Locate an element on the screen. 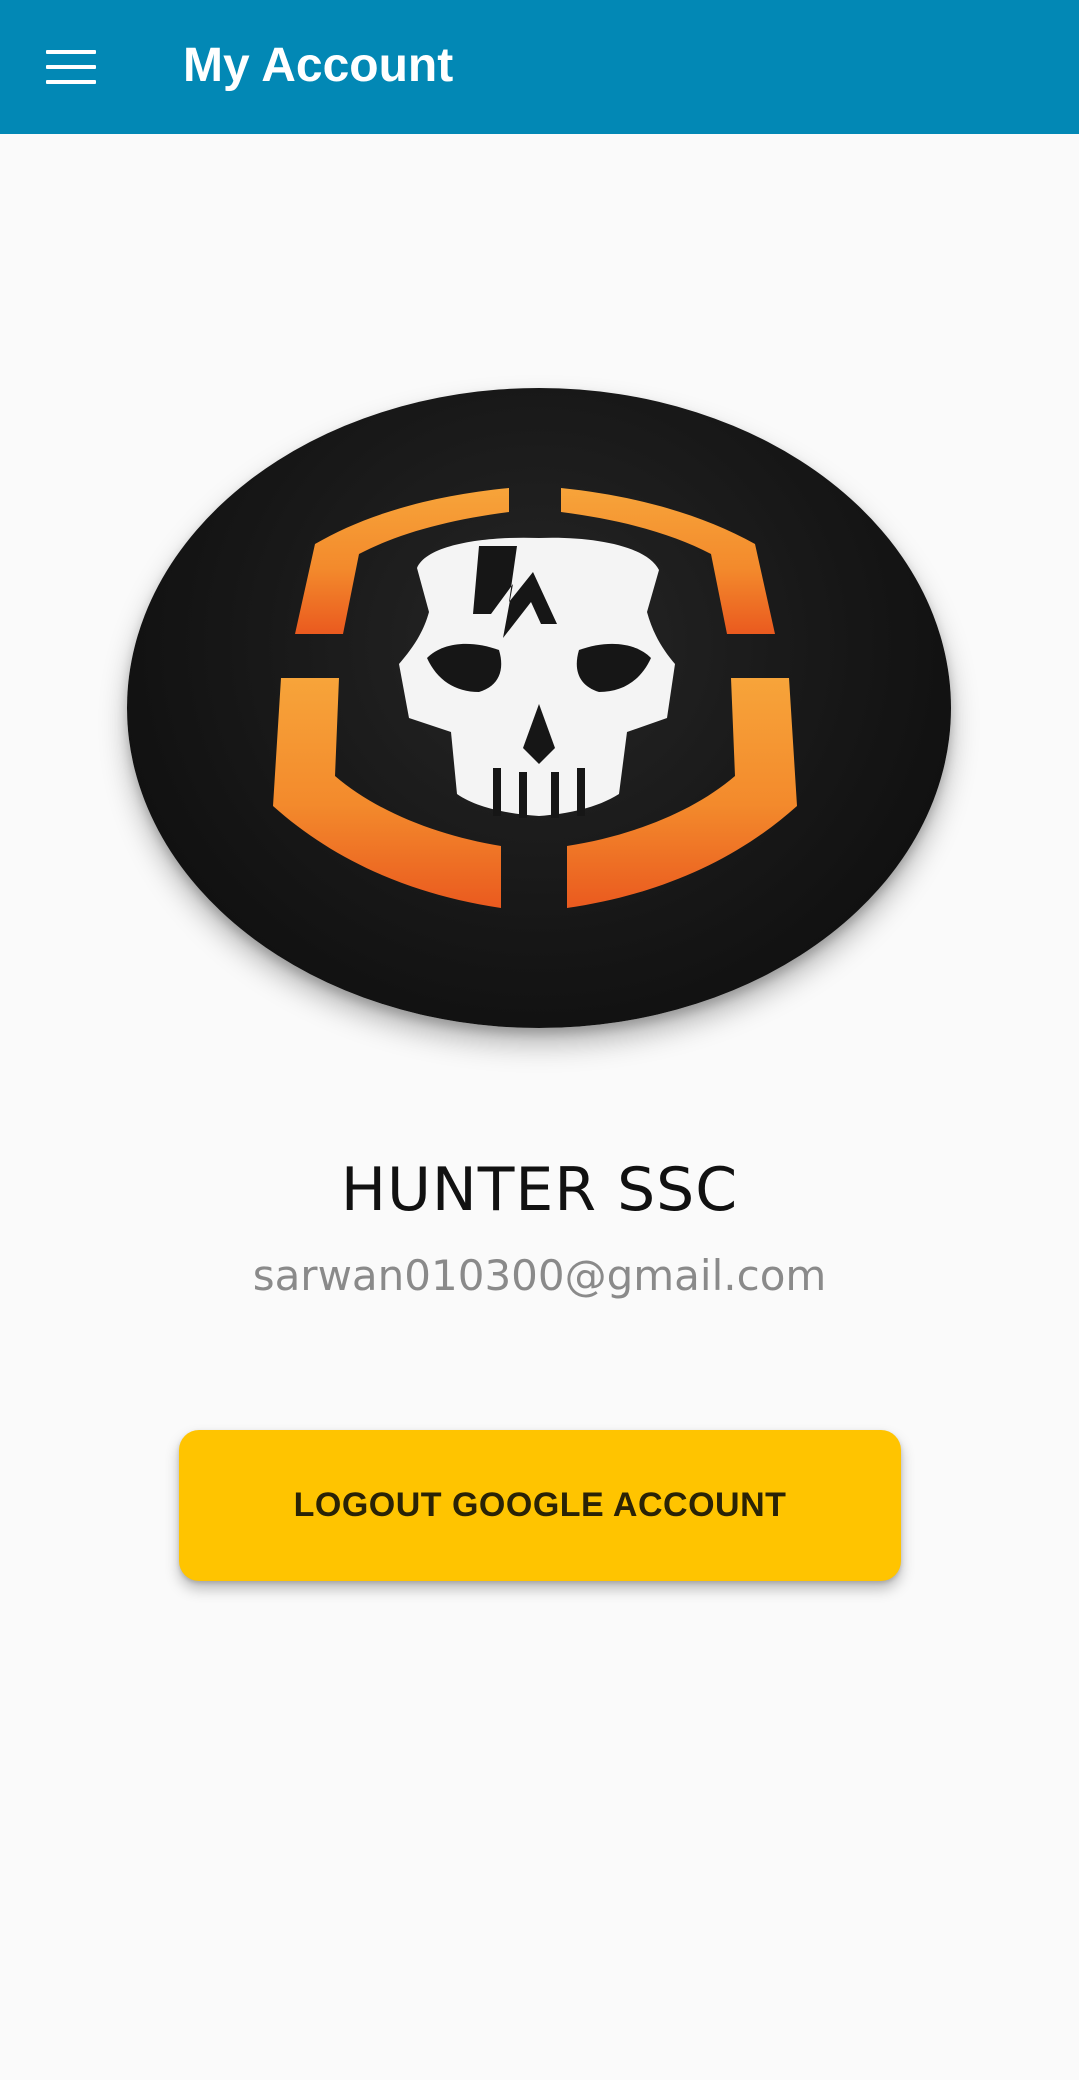  app-bar: My Account is located at coordinates (539, 67).